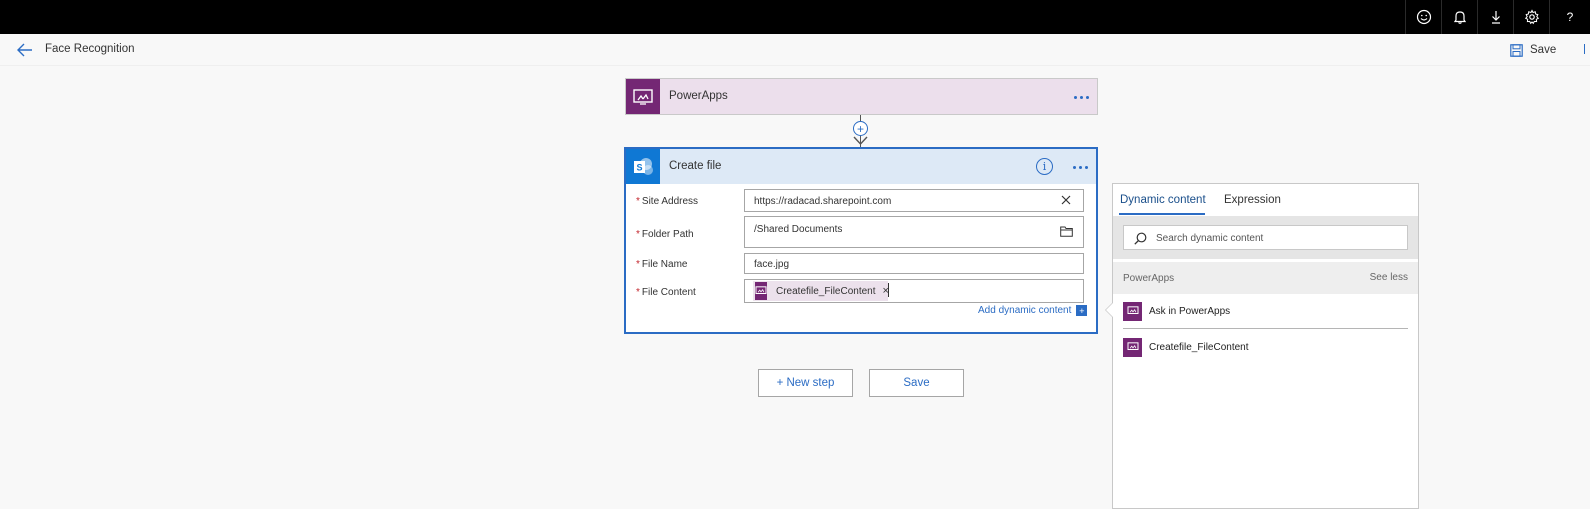 Image resolution: width=1590 pixels, height=509 pixels. Describe the element at coordinates (1423, 17) in the screenshot. I see `smiley-icon` at that location.